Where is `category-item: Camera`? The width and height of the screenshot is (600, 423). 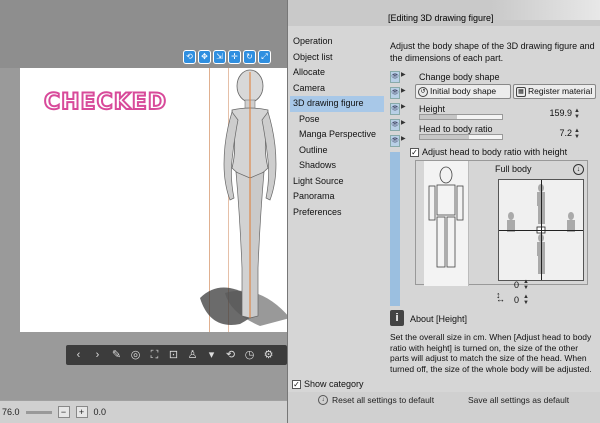 category-item: Camera is located at coordinates (337, 89).